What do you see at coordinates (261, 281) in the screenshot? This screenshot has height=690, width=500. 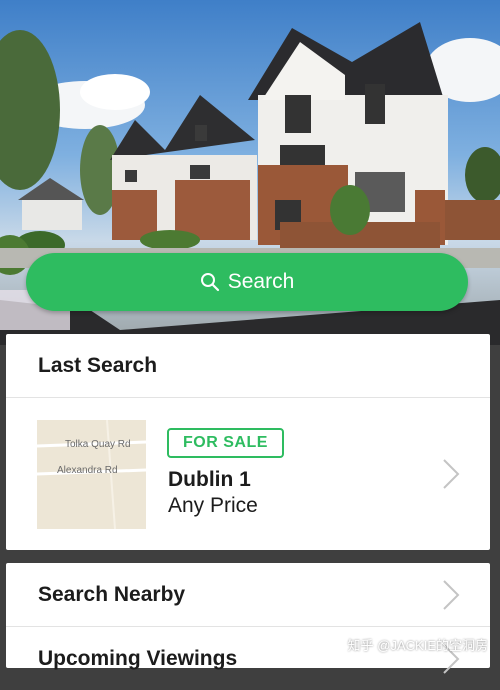 I see `search-button-label: Search` at bounding box center [261, 281].